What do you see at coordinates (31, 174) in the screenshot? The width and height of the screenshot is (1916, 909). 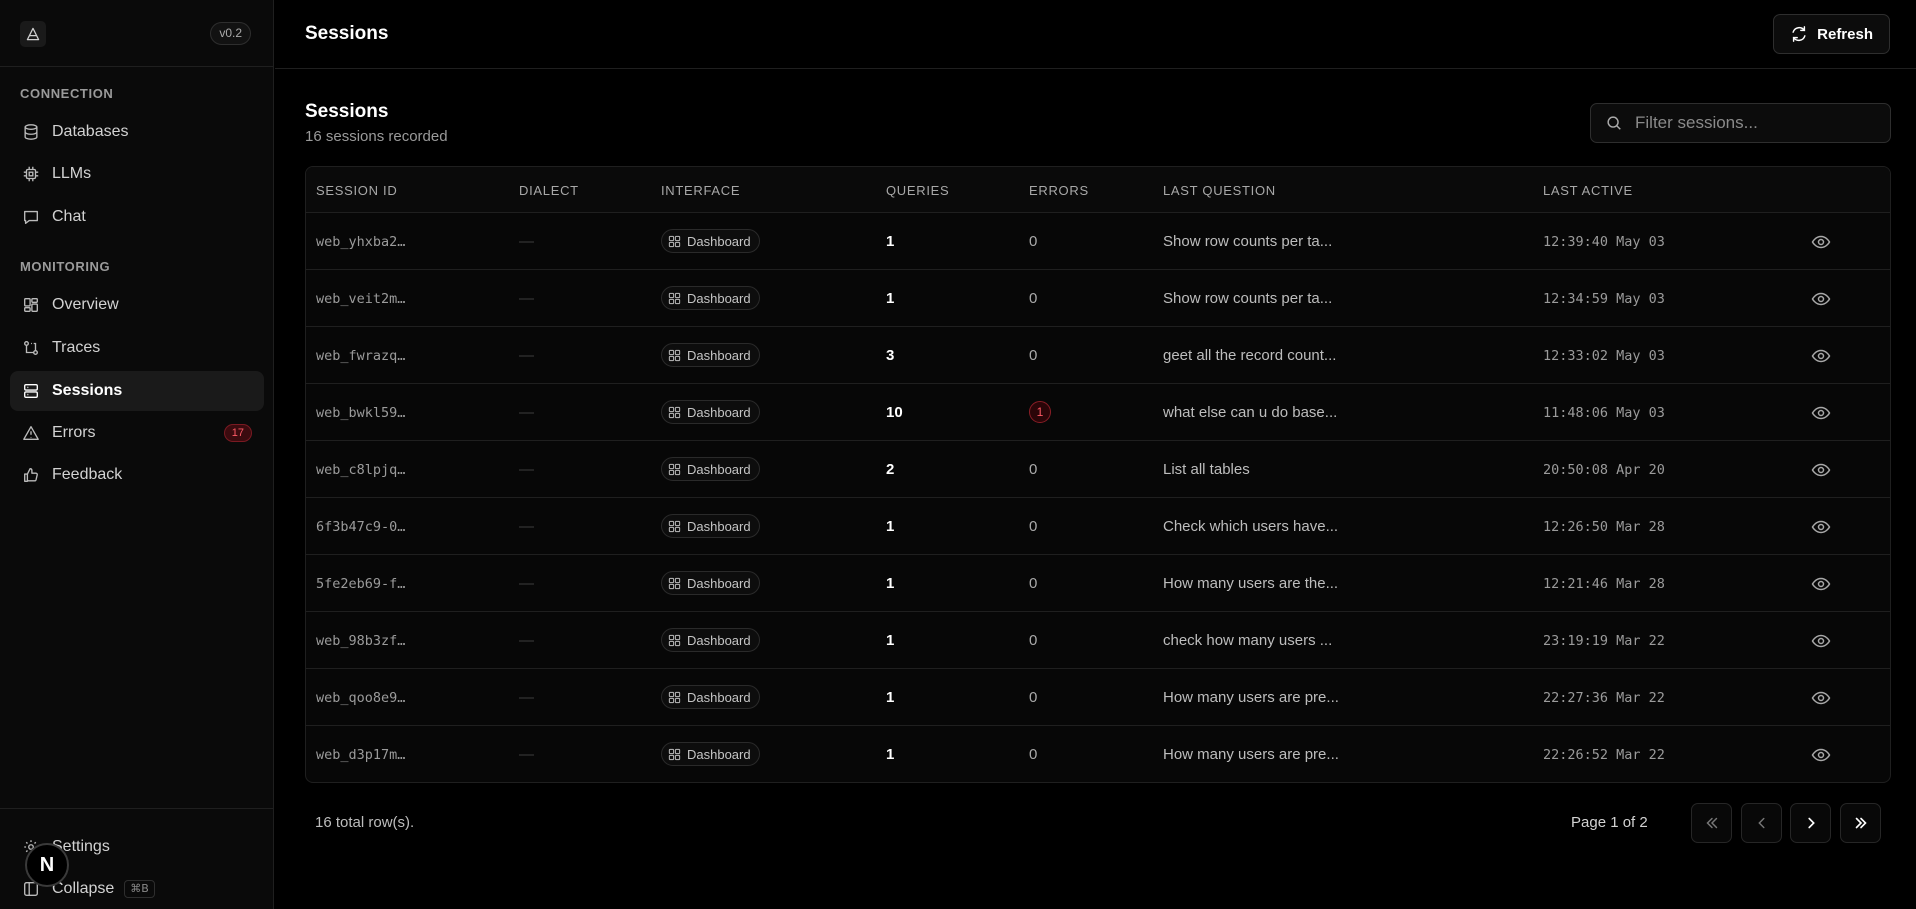 I see `cpu-icon` at bounding box center [31, 174].